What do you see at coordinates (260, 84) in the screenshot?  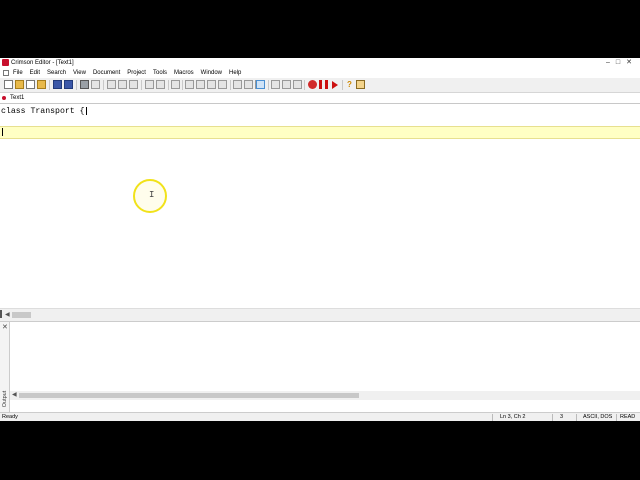 I see `word-wrap-icon` at bounding box center [260, 84].